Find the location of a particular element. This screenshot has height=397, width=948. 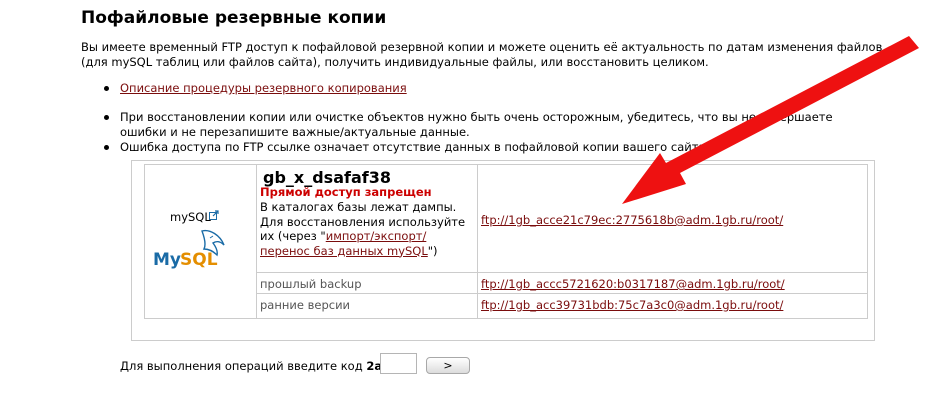

page-title: Пофайловые резервные копии is located at coordinates (234, 18).